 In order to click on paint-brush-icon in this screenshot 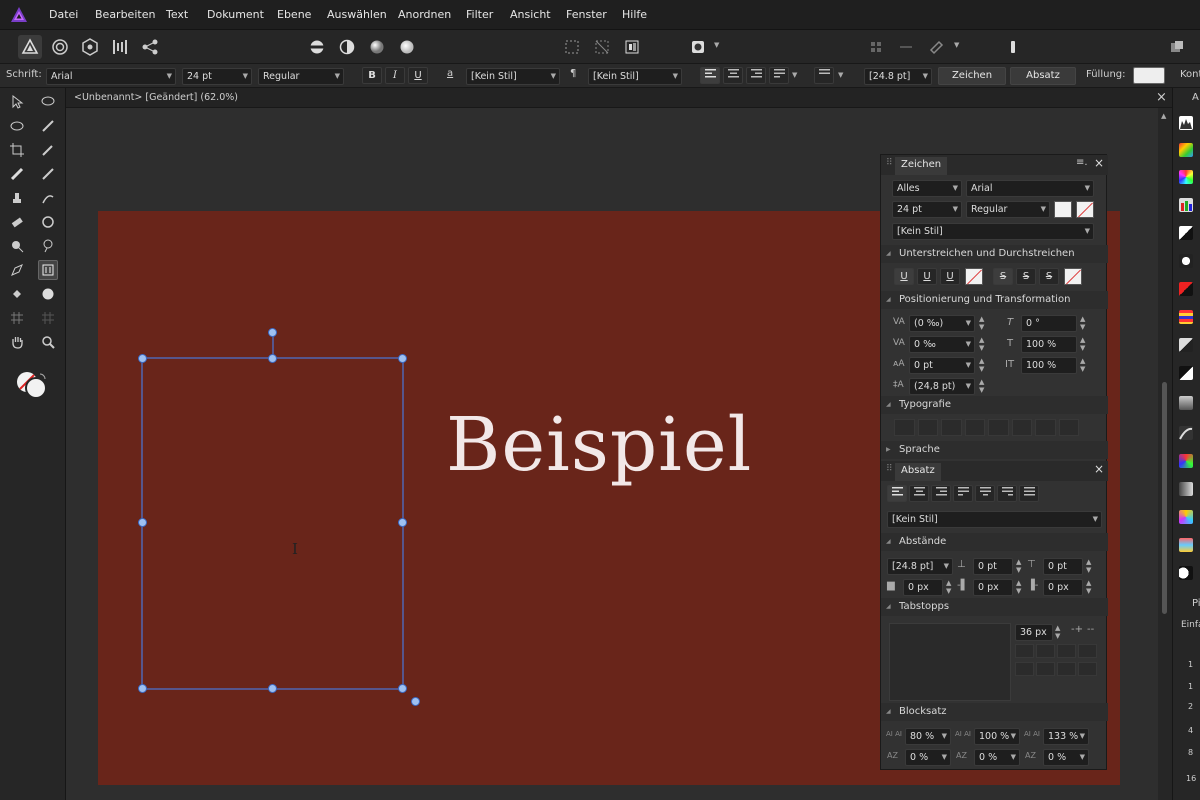, I will do `click(48, 174)`.